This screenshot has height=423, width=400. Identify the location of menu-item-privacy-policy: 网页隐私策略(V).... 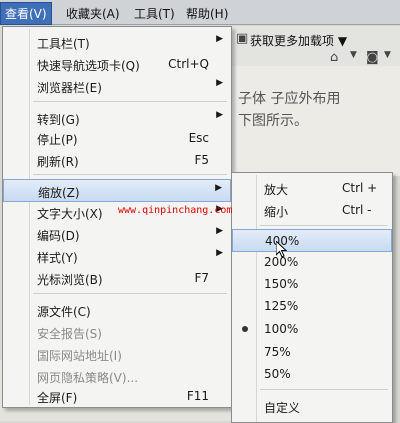
(117, 376).